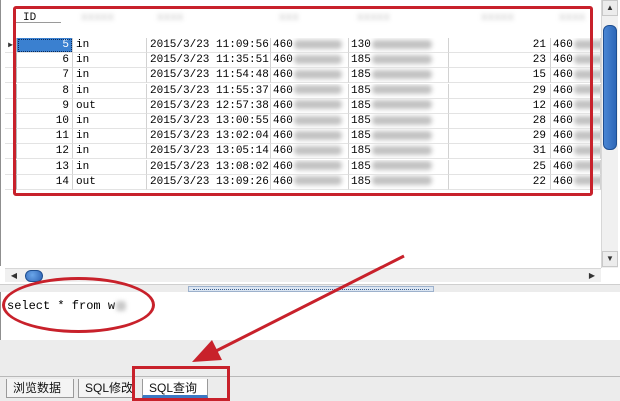 Image resolution: width=620 pixels, height=401 pixels. I want to click on cell-id: 9, so click(45, 106).